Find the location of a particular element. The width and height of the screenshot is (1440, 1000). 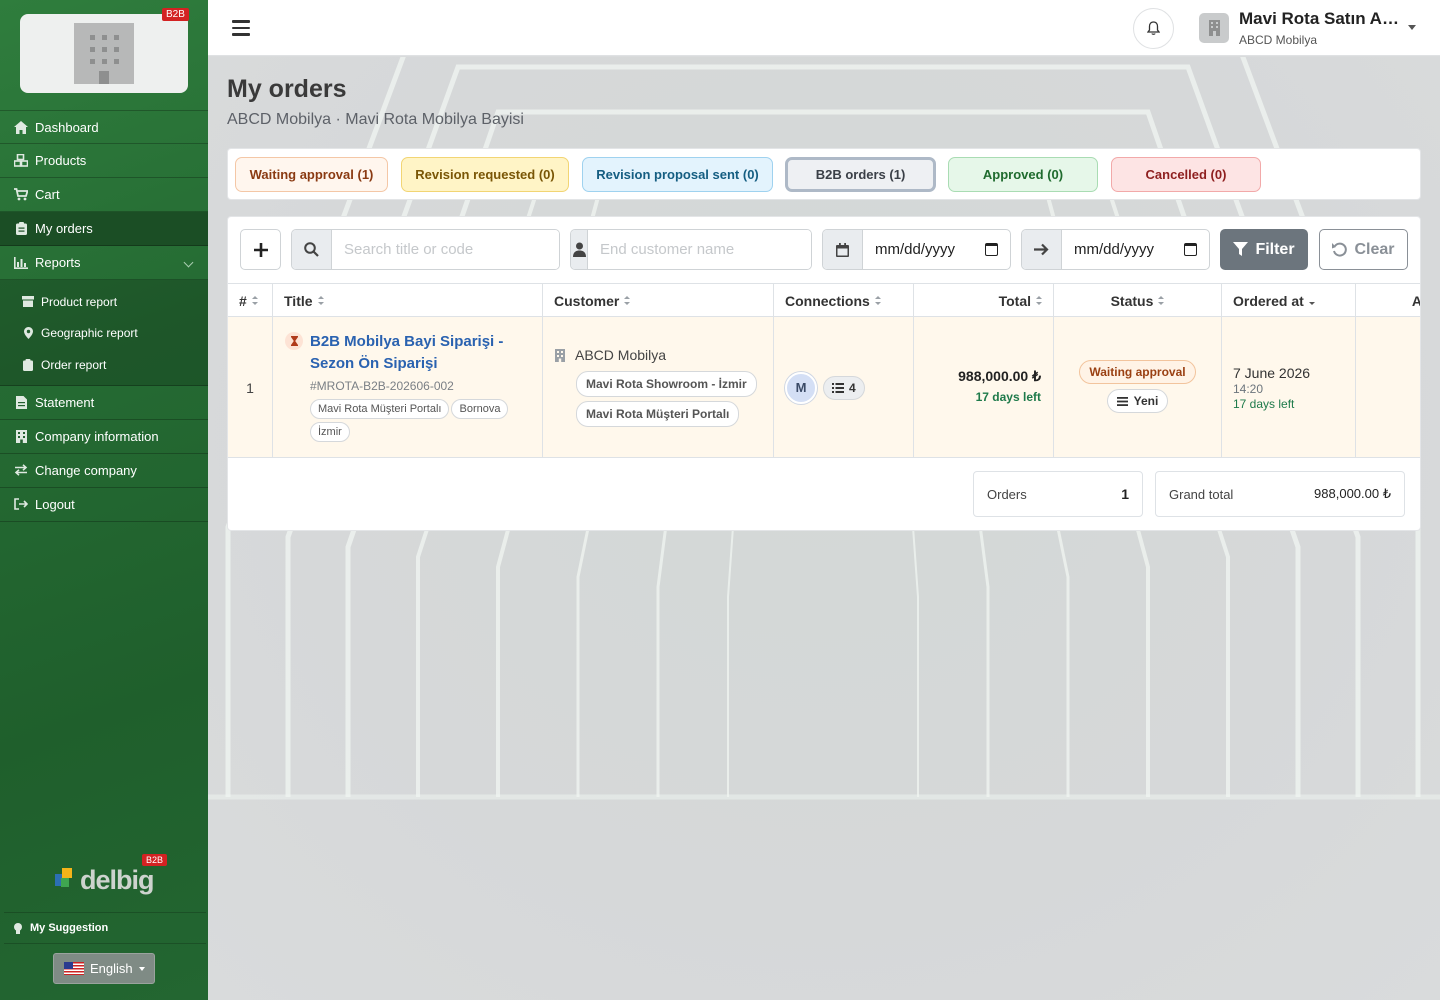

user-menu-caret-icon is located at coordinates (1412, 27).